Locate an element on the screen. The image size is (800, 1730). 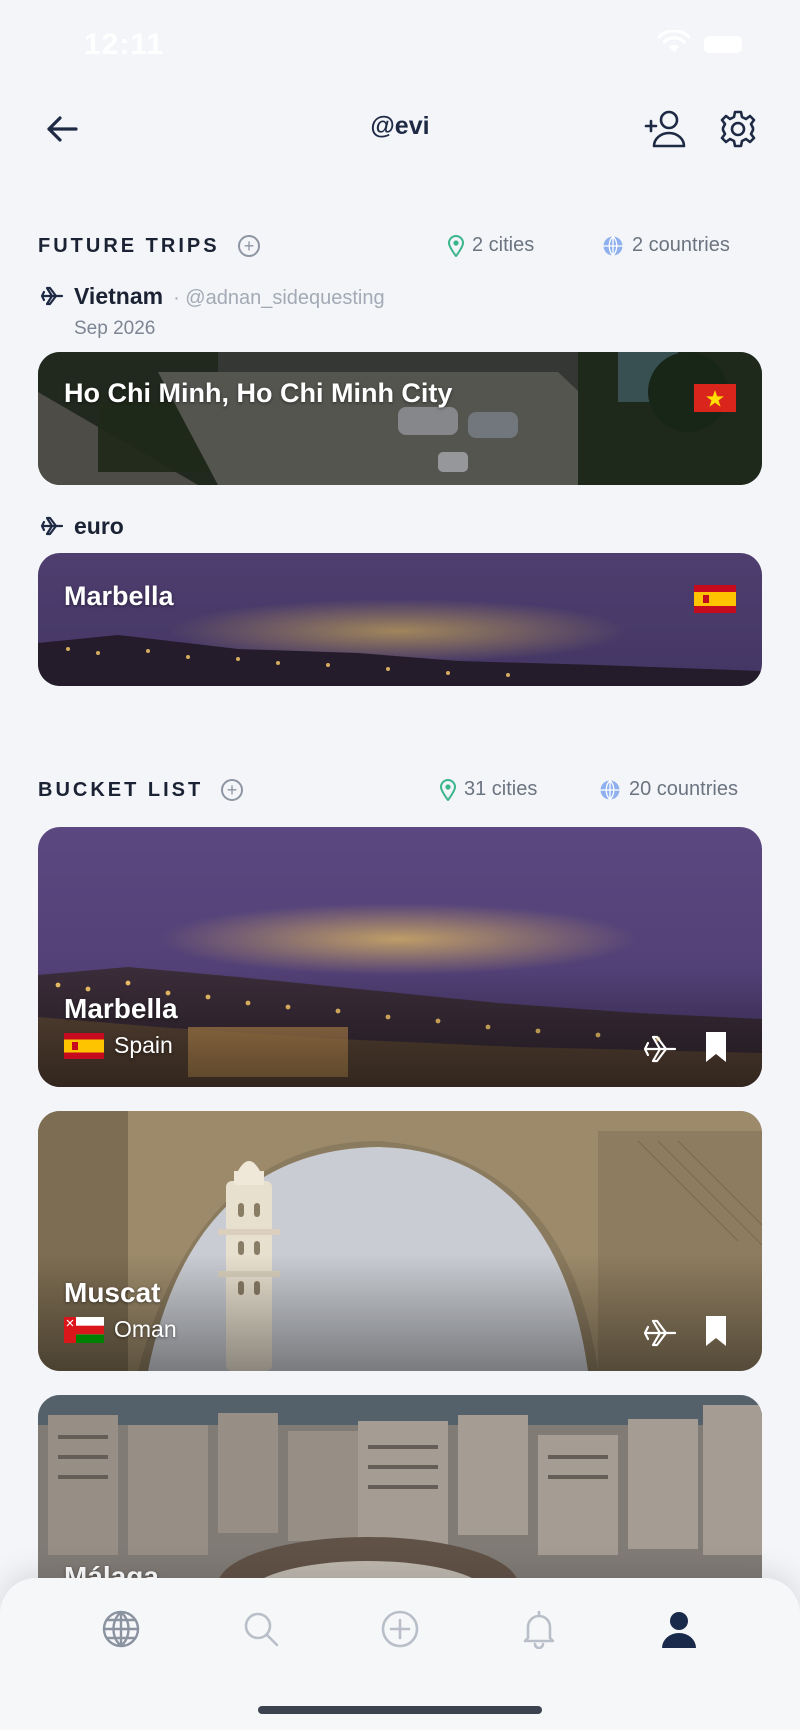
bell-icon is located at coordinates (539, 1629).